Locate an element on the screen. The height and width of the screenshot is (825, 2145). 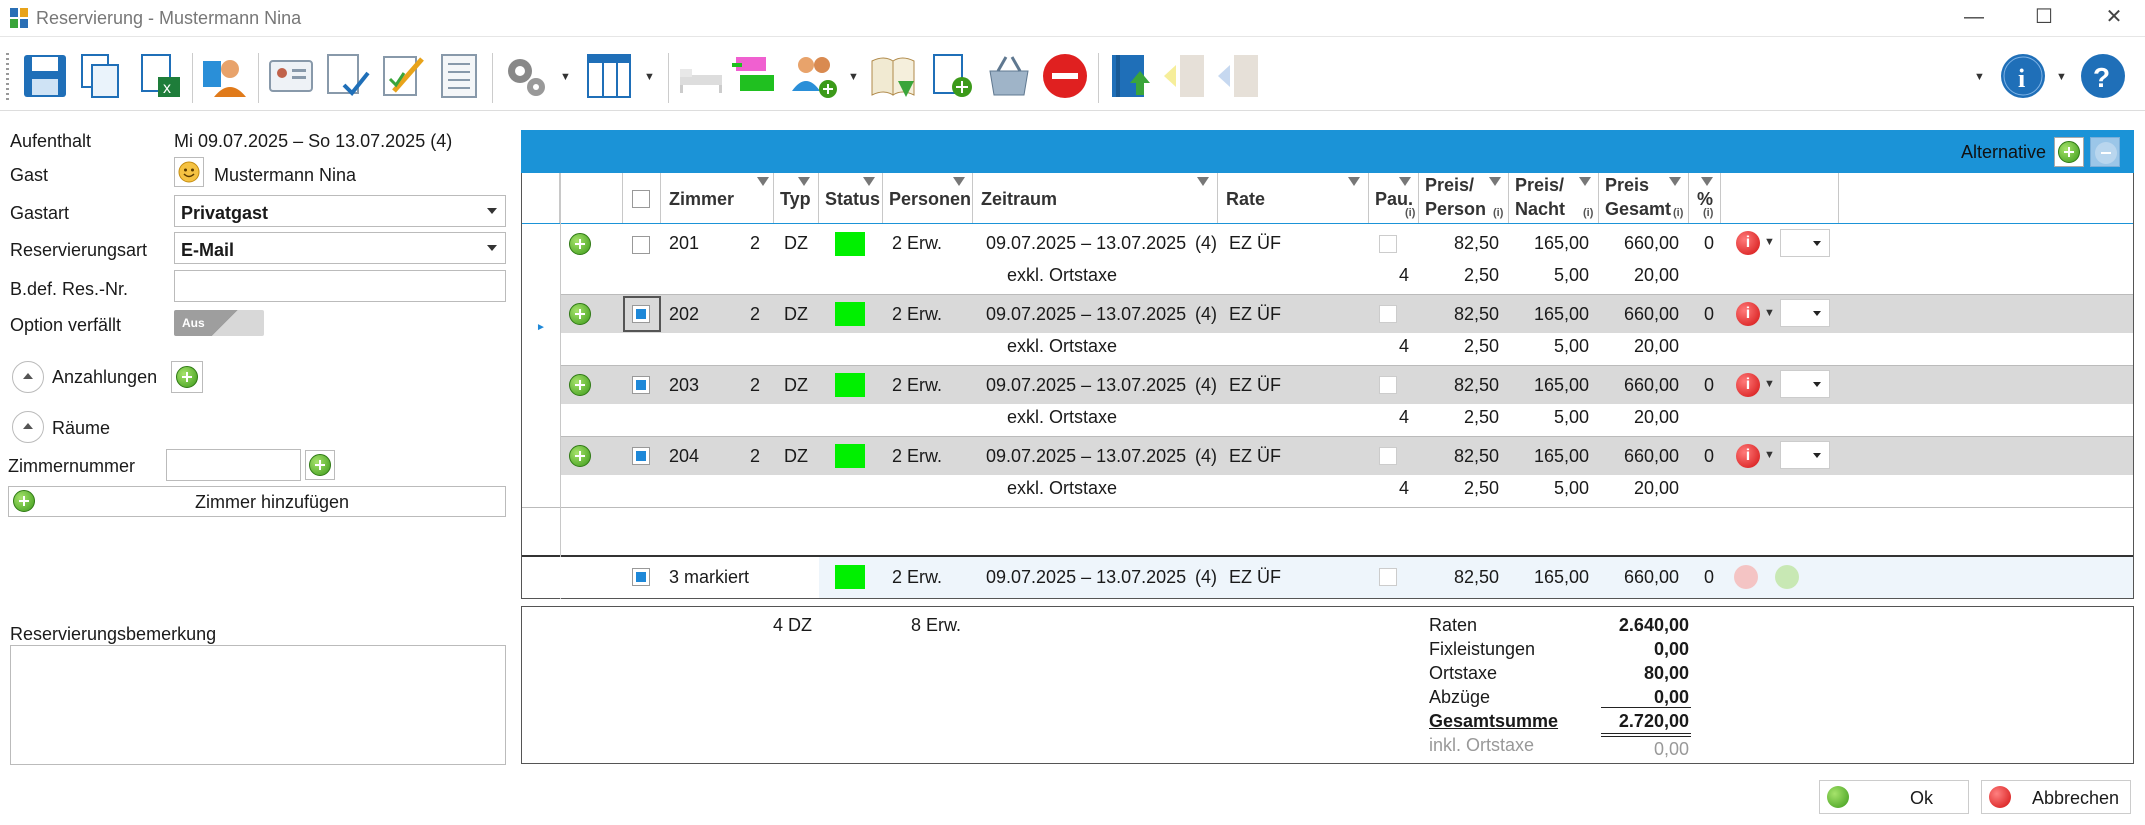
save-icon is located at coordinates (45, 76).